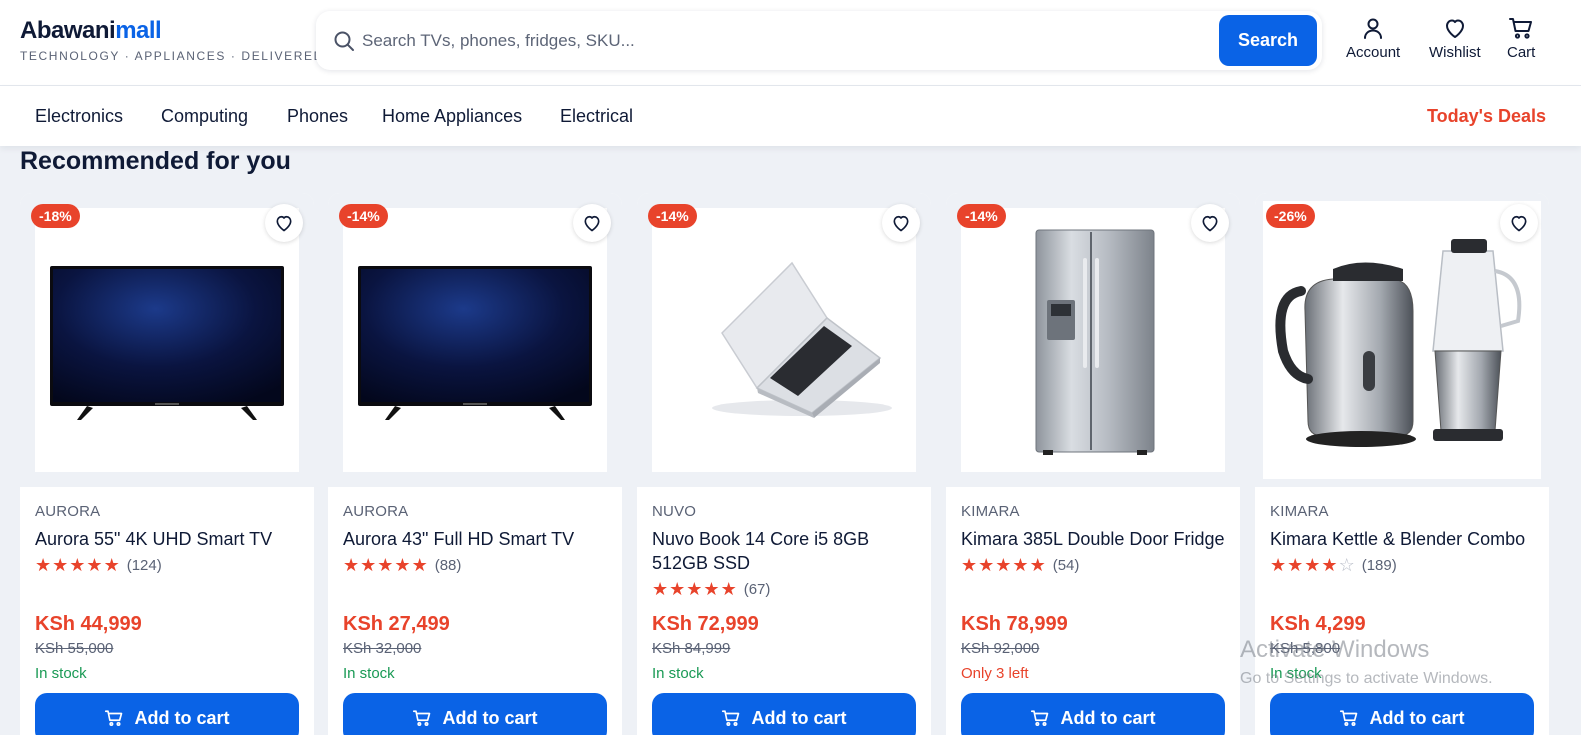  I want to click on section-title: Recommended for you, so click(155, 161).